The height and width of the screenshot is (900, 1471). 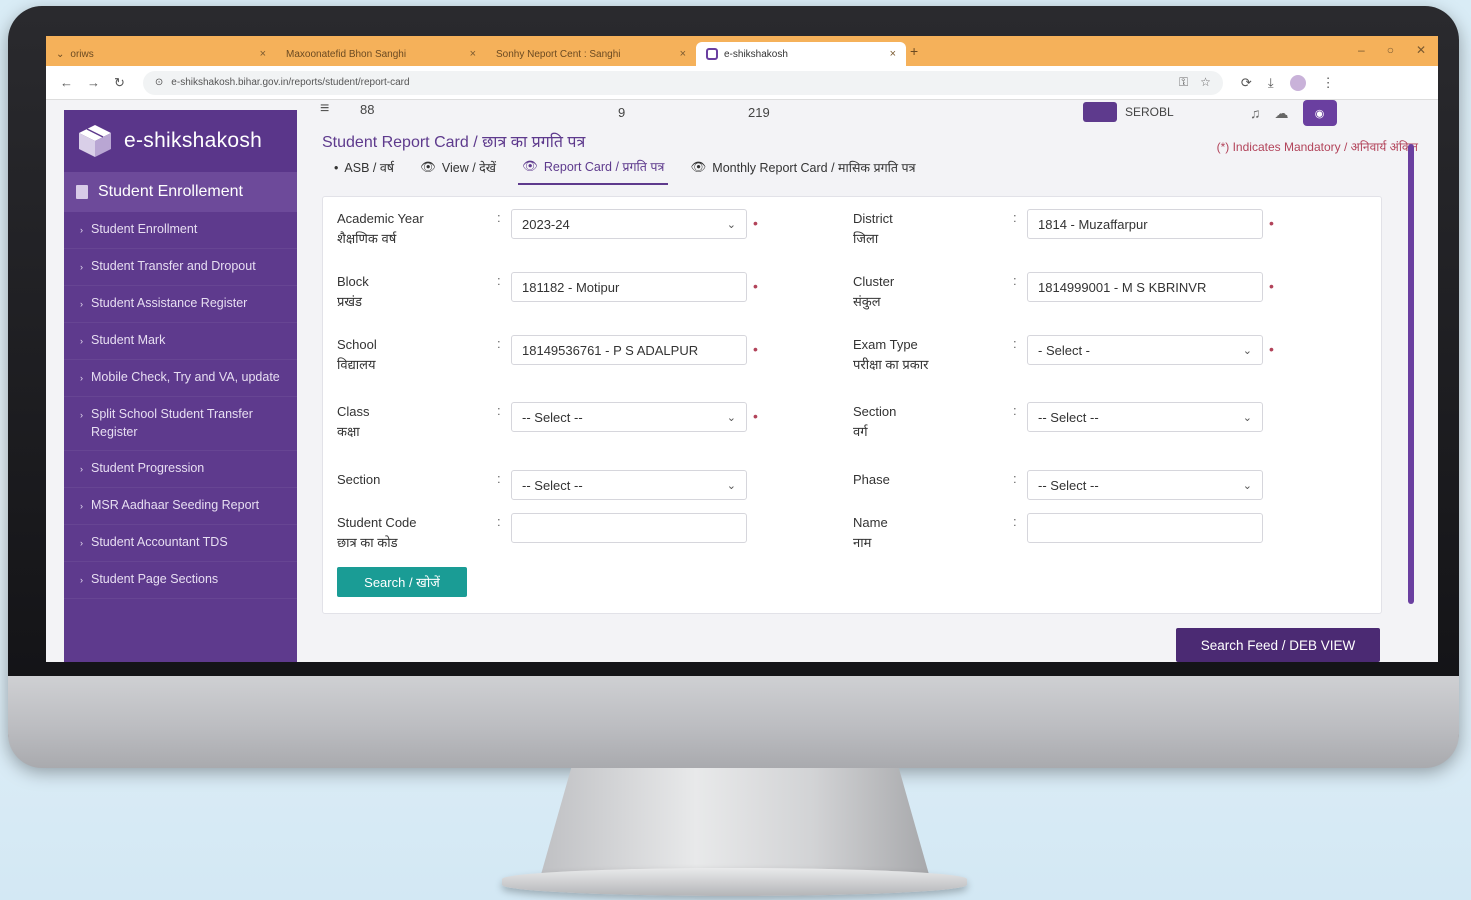 What do you see at coordinates (402, 582) in the screenshot?
I see `search-button: Search / खोजें` at bounding box center [402, 582].